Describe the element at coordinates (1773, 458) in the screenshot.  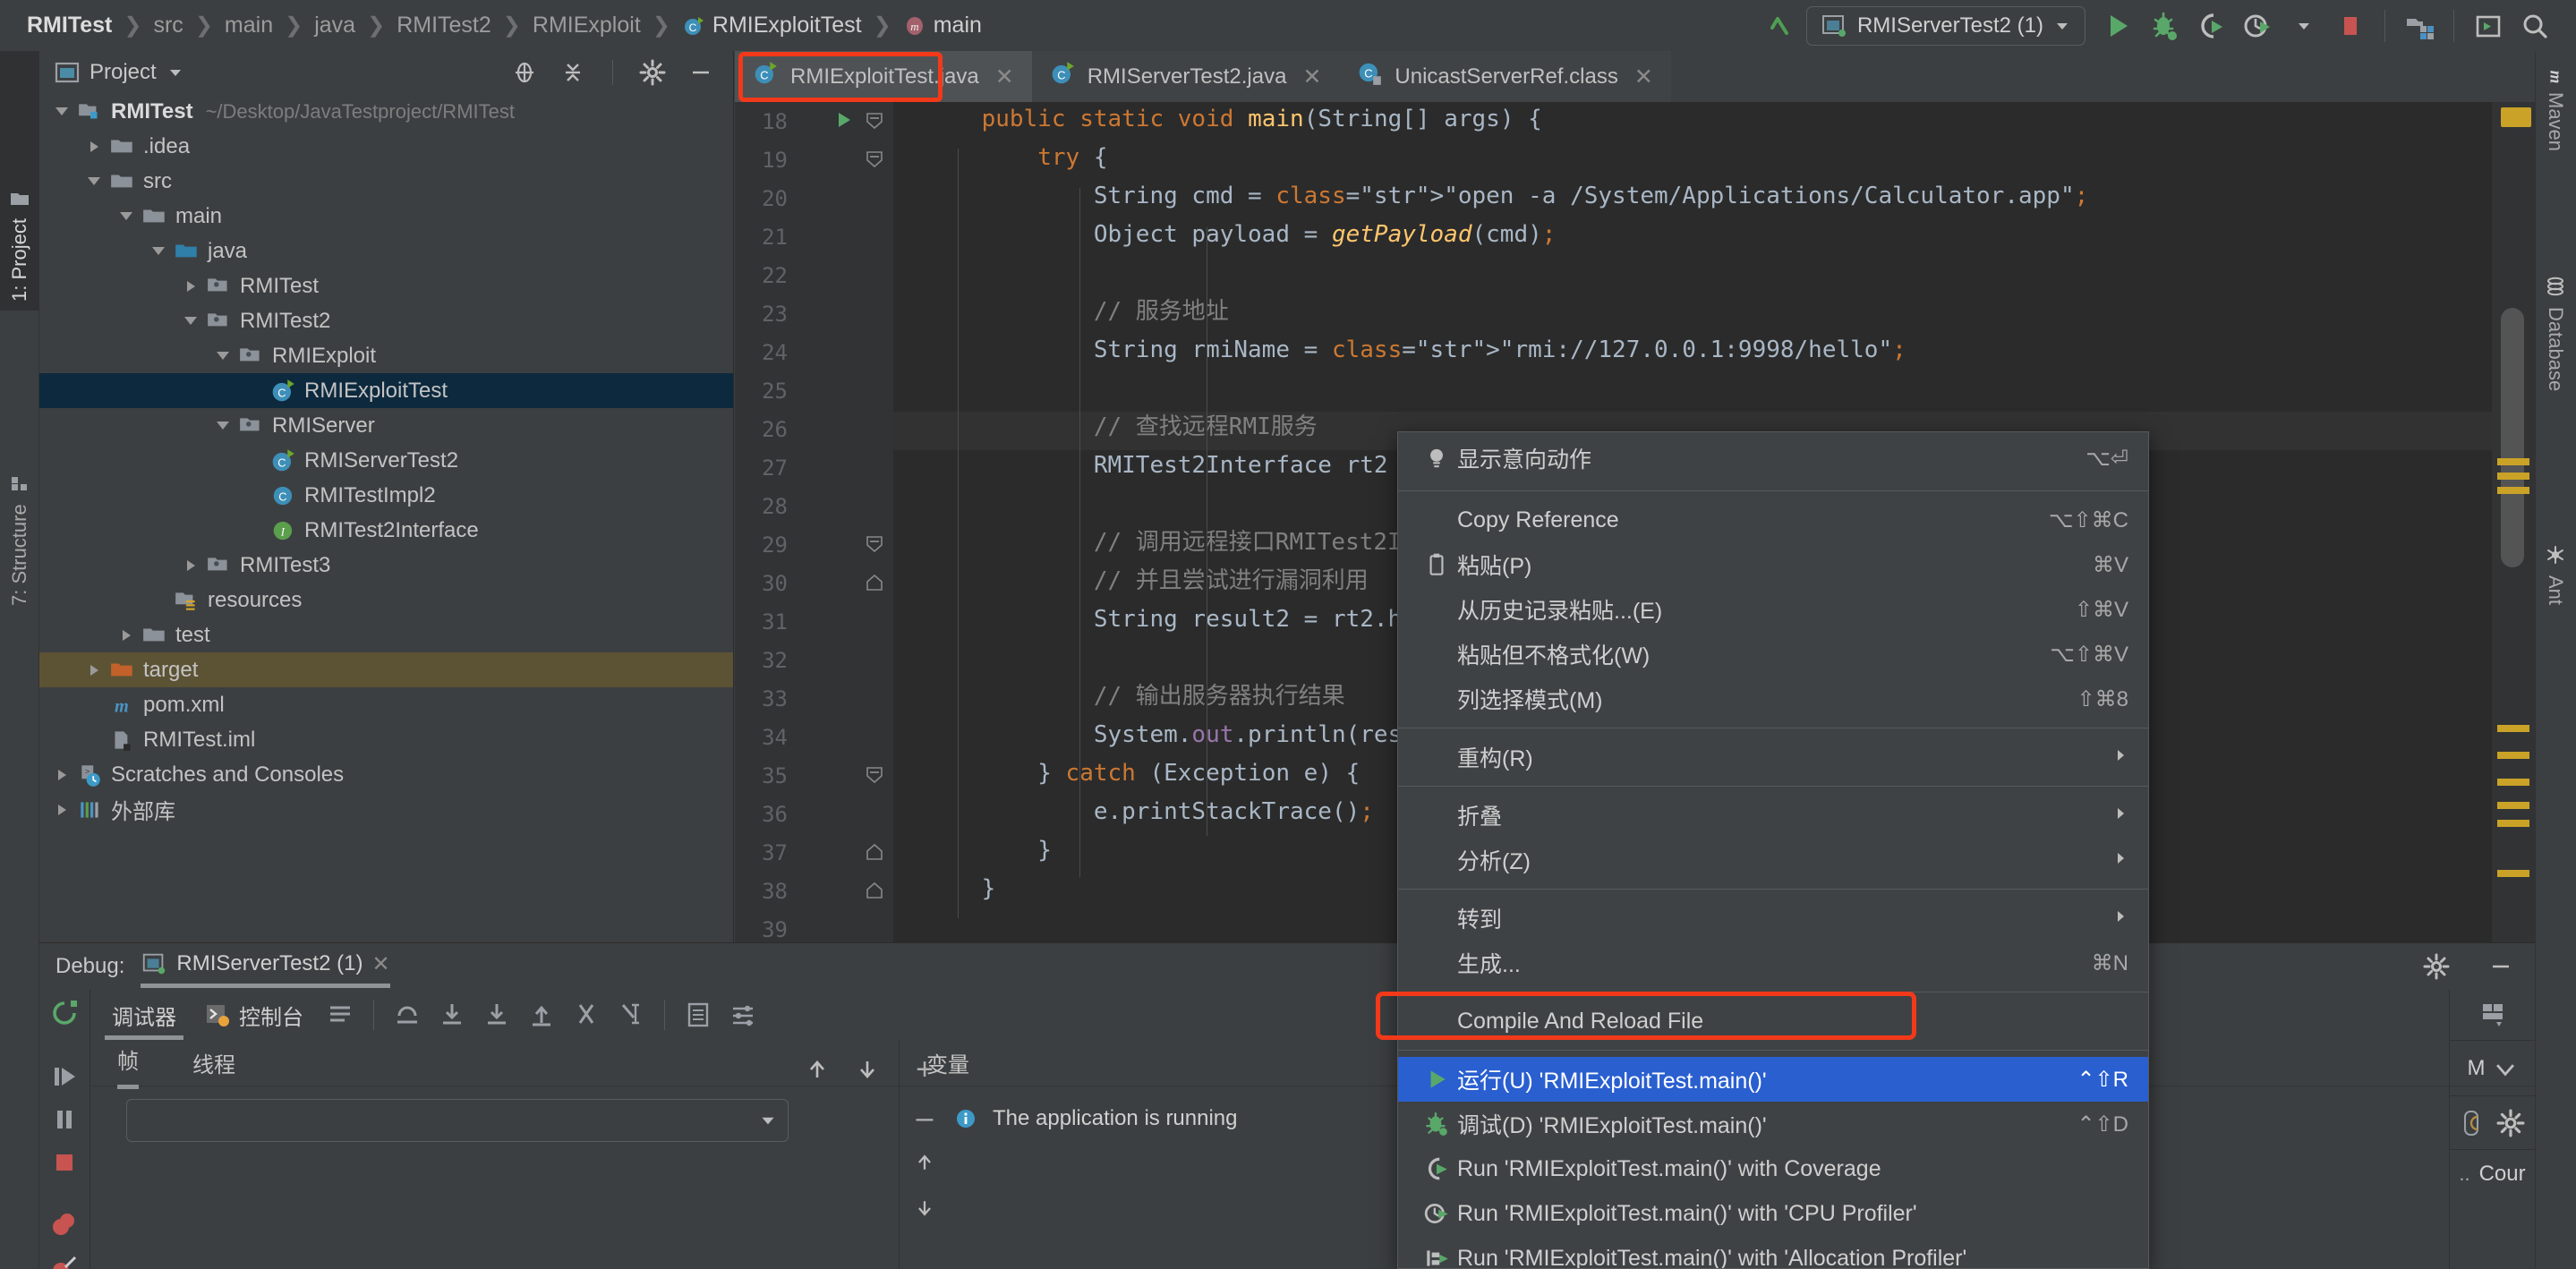
I see `menu-item-: 显示意向动作 ⌥⏎` at that location.